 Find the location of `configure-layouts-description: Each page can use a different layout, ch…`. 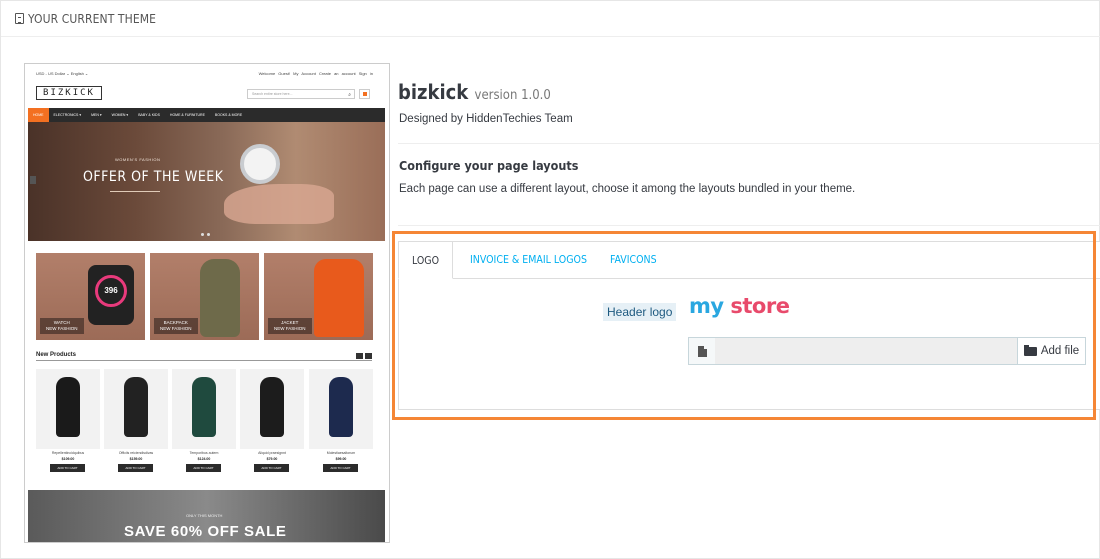

configure-layouts-description: Each page can use a different layout, ch… is located at coordinates (627, 189).